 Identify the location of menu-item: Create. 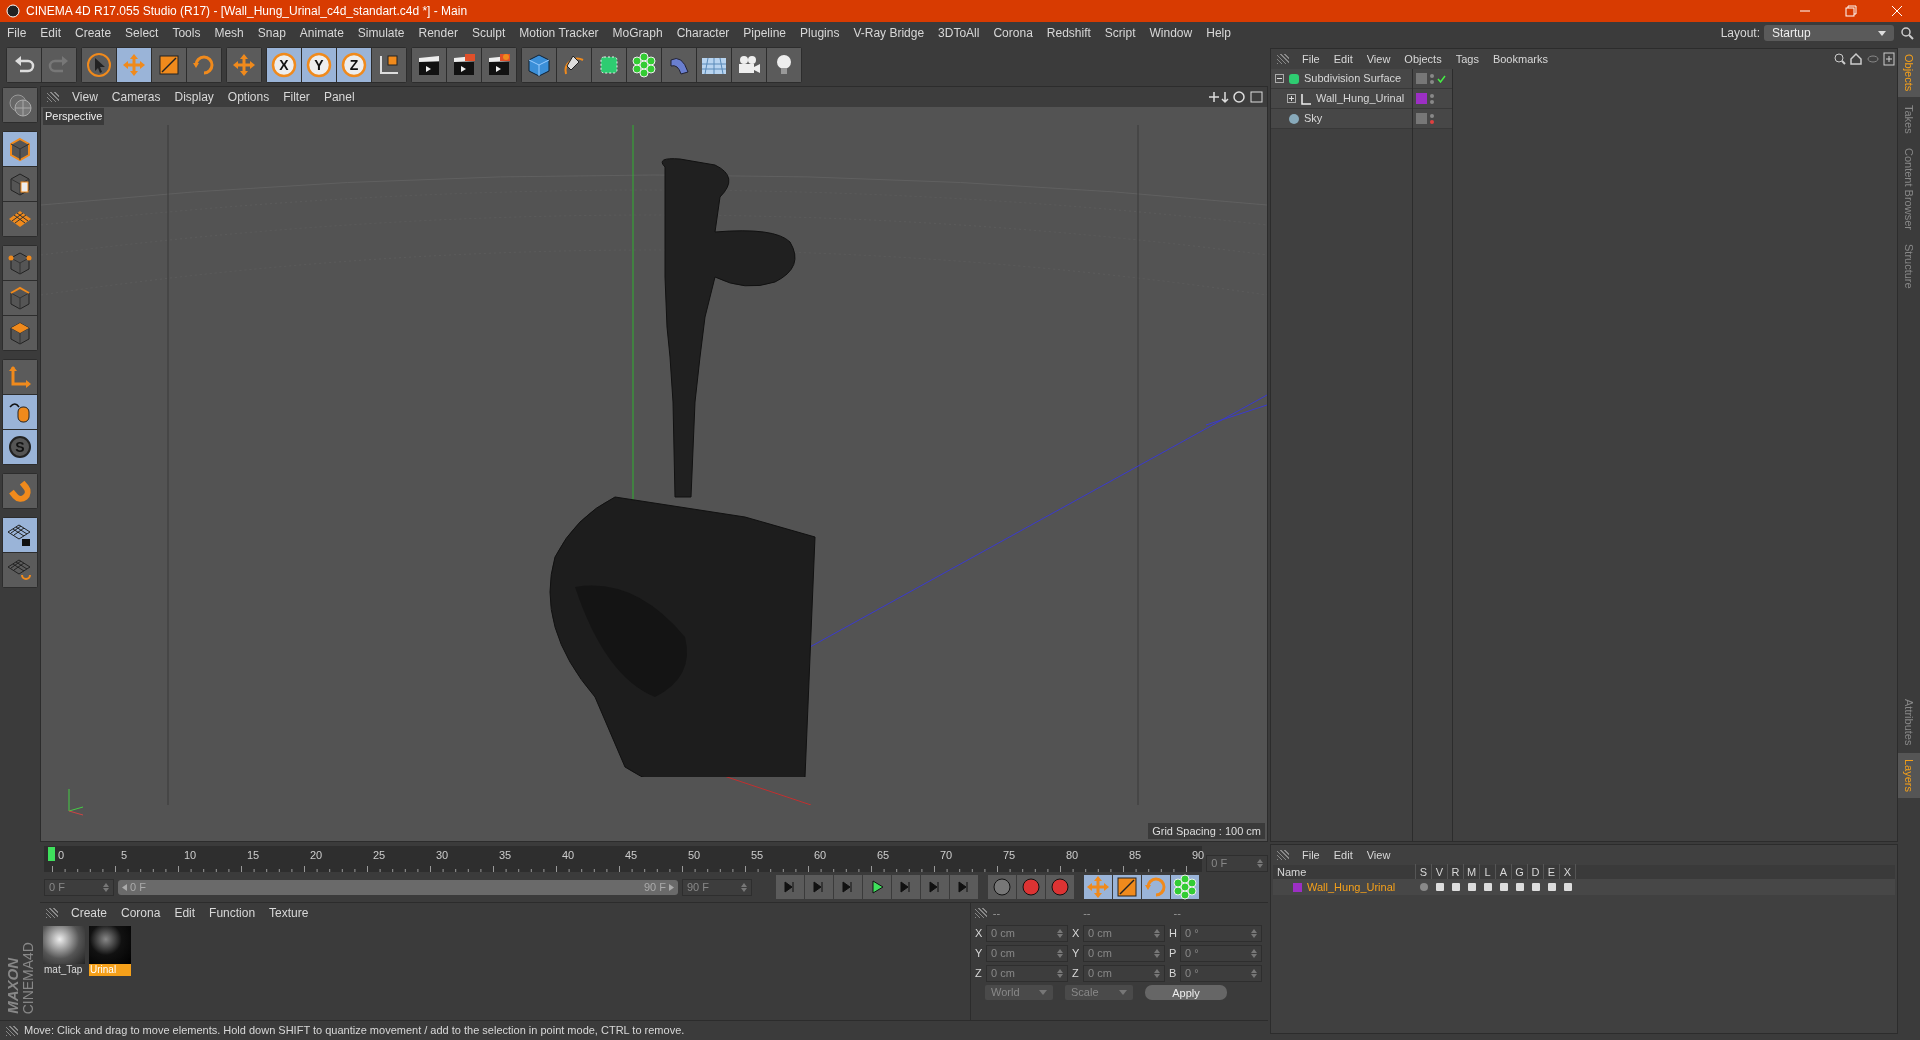
(93, 33).